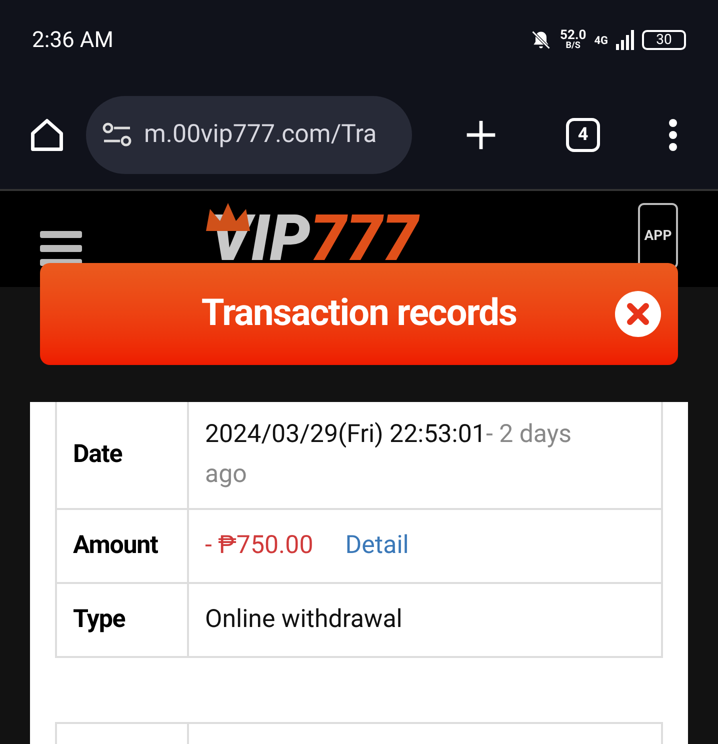 The width and height of the screenshot is (718, 744). What do you see at coordinates (73, 40) in the screenshot?
I see `clock-text: 2:36 AM` at bounding box center [73, 40].